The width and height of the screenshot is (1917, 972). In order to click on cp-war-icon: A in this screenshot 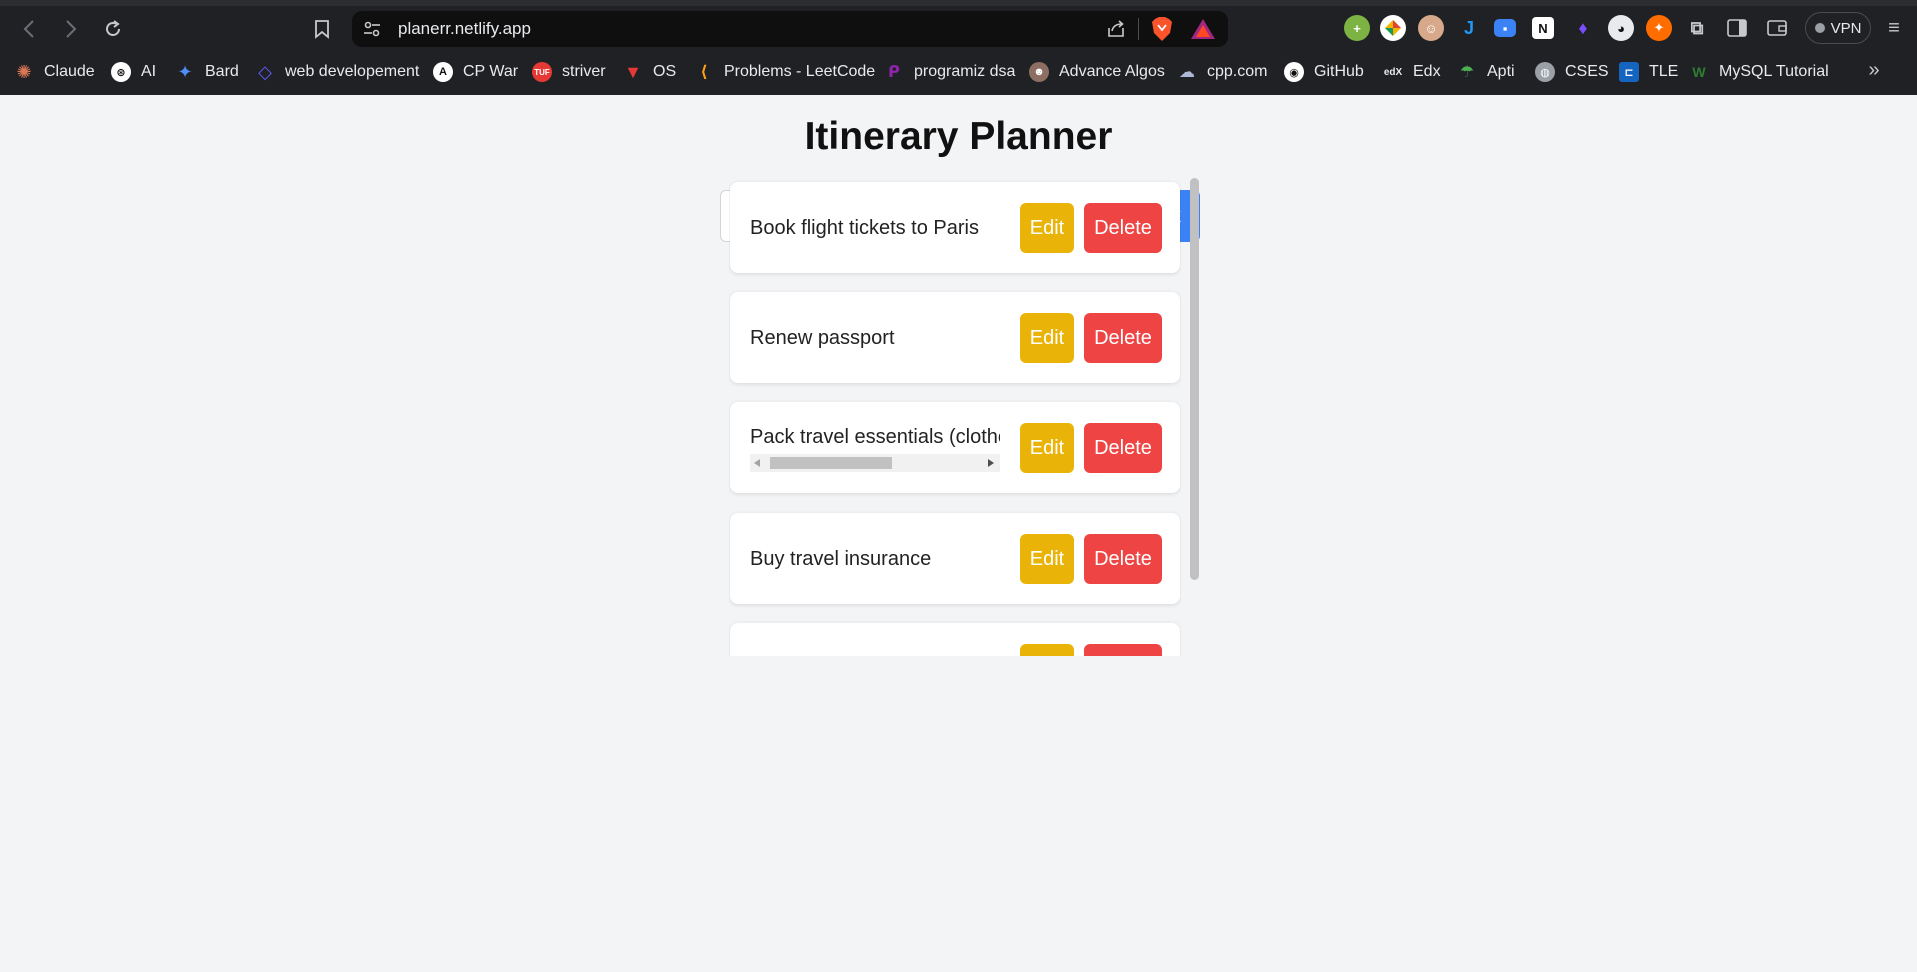, I will do `click(443, 72)`.